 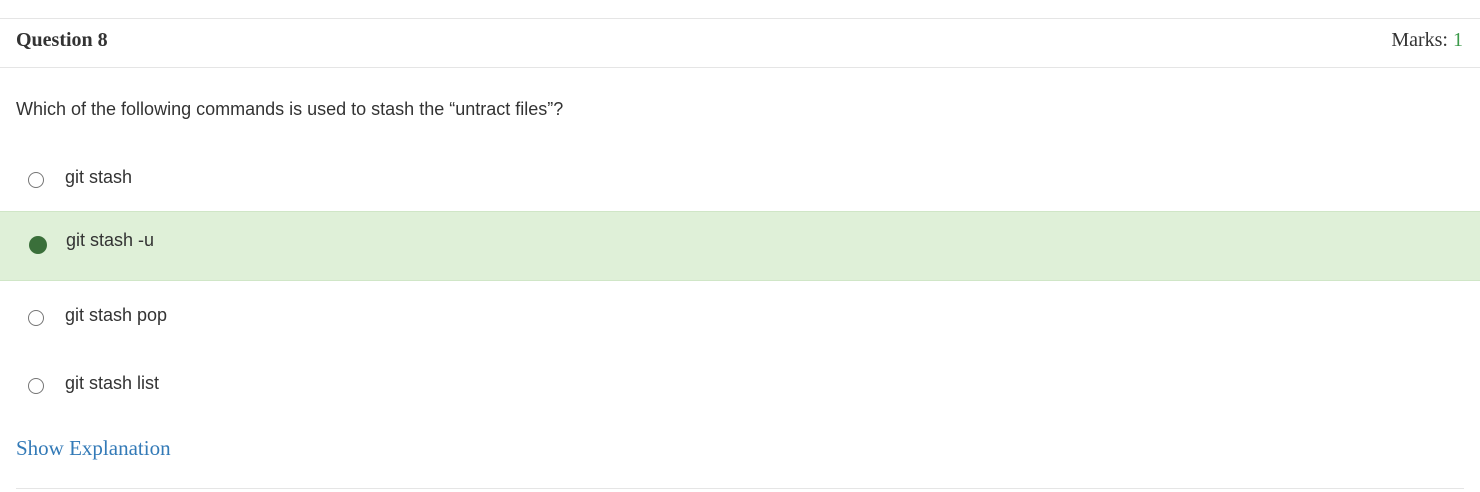 What do you see at coordinates (116, 315) in the screenshot?
I see `answer-option-label: git stash pop` at bounding box center [116, 315].